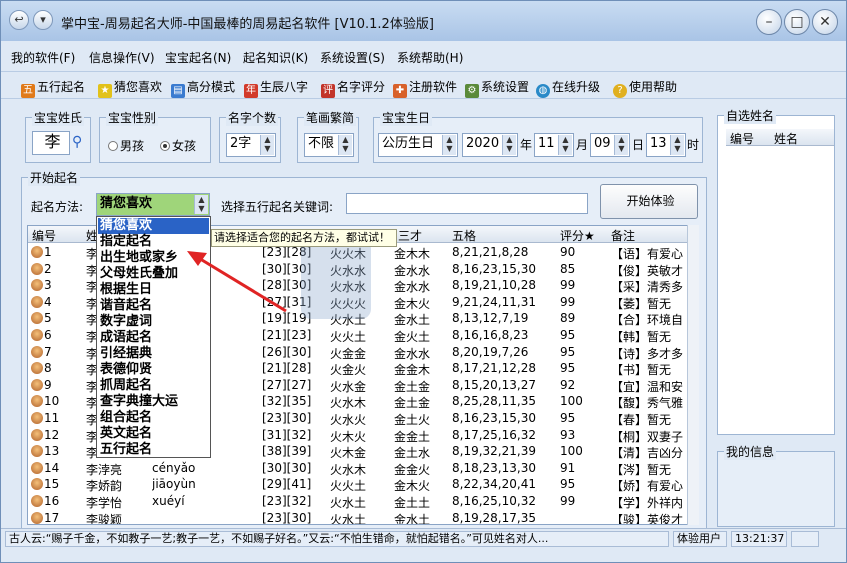  I want to click on annotation-arrow, so click(237, 282).